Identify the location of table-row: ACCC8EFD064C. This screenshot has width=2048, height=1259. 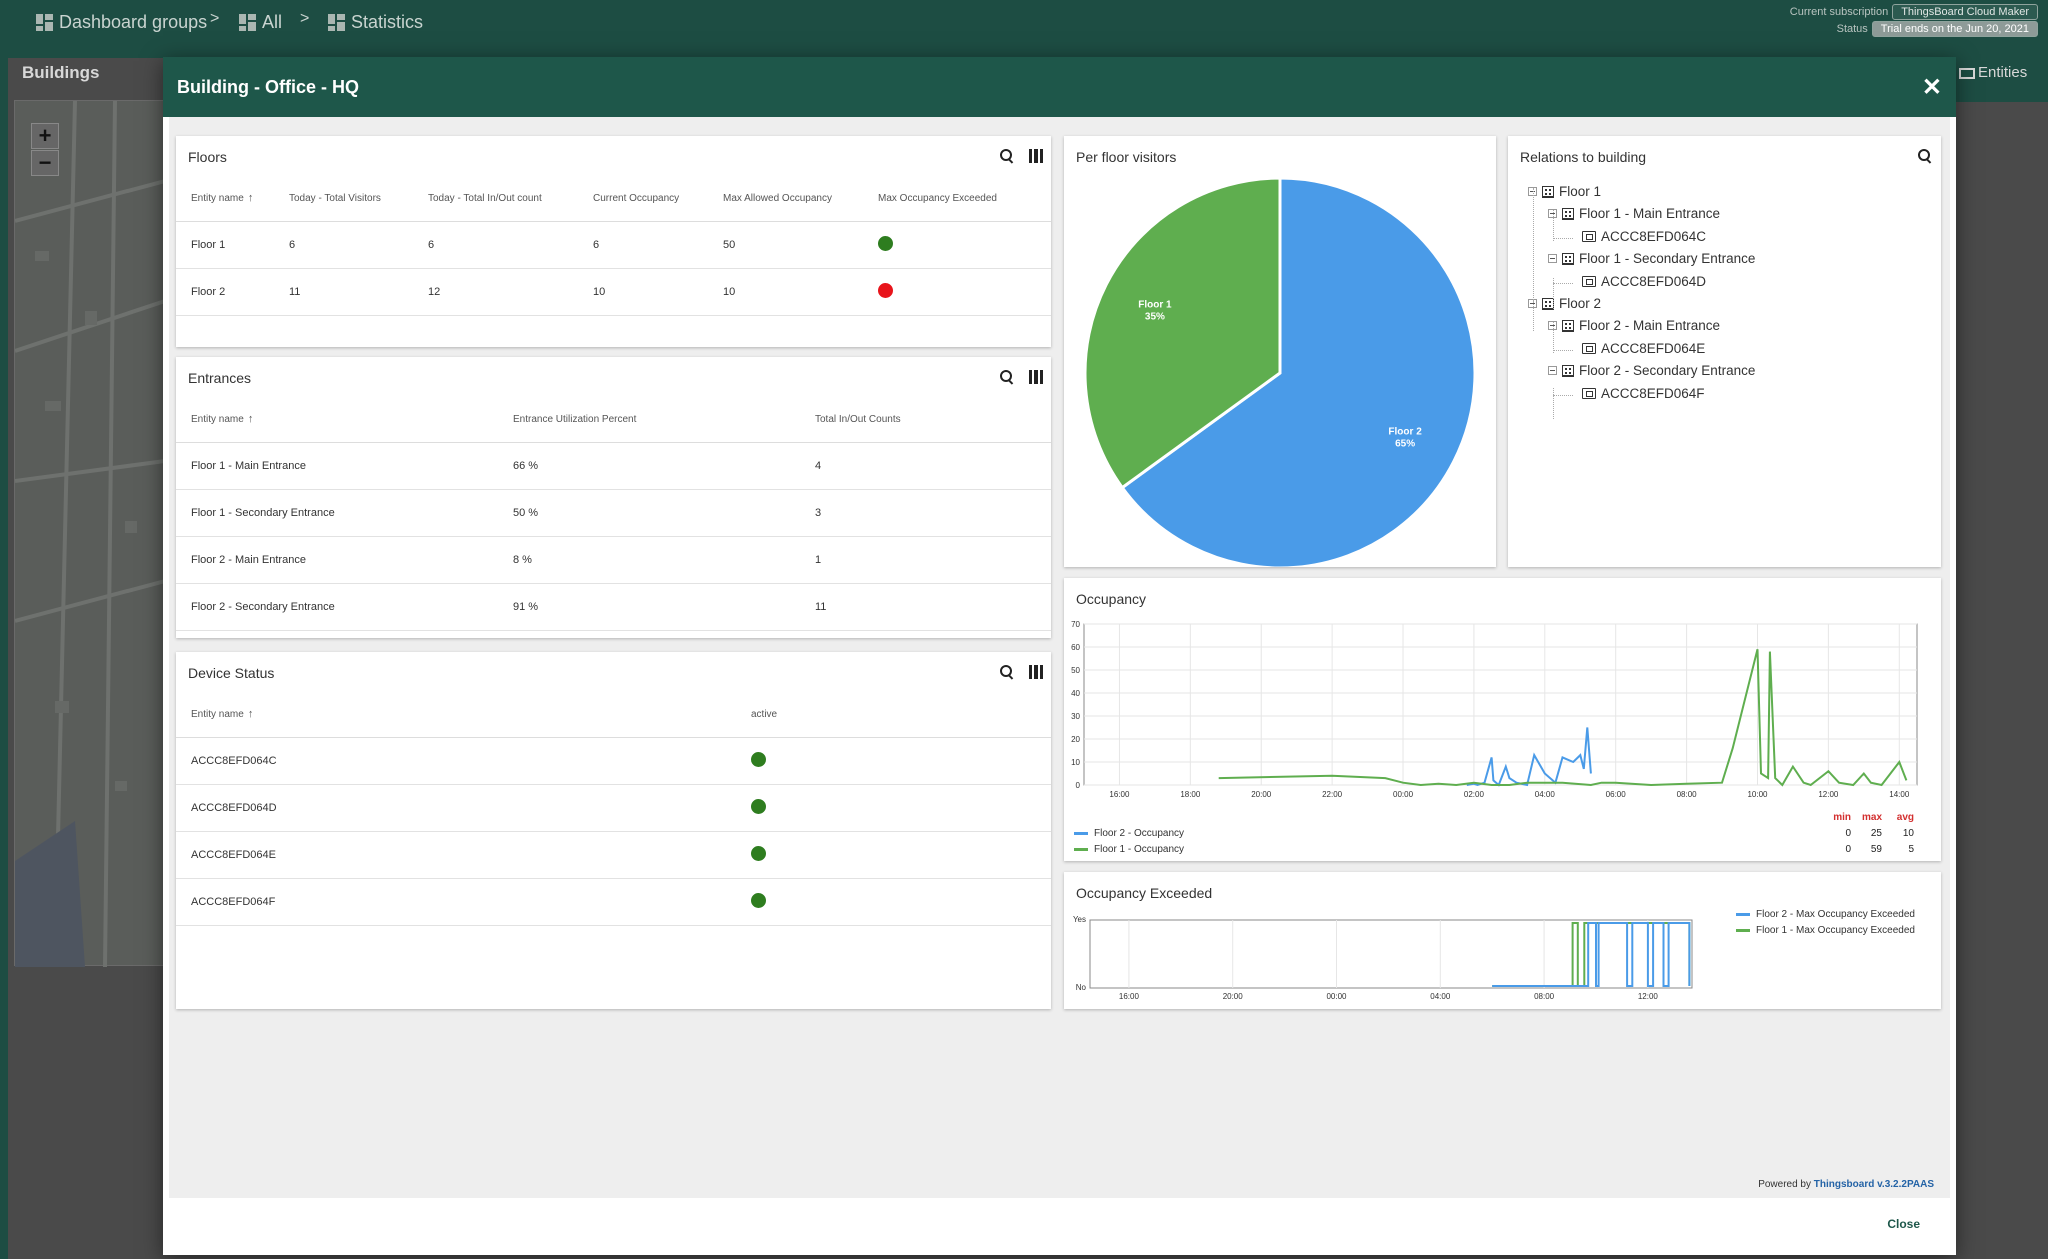
(613, 761).